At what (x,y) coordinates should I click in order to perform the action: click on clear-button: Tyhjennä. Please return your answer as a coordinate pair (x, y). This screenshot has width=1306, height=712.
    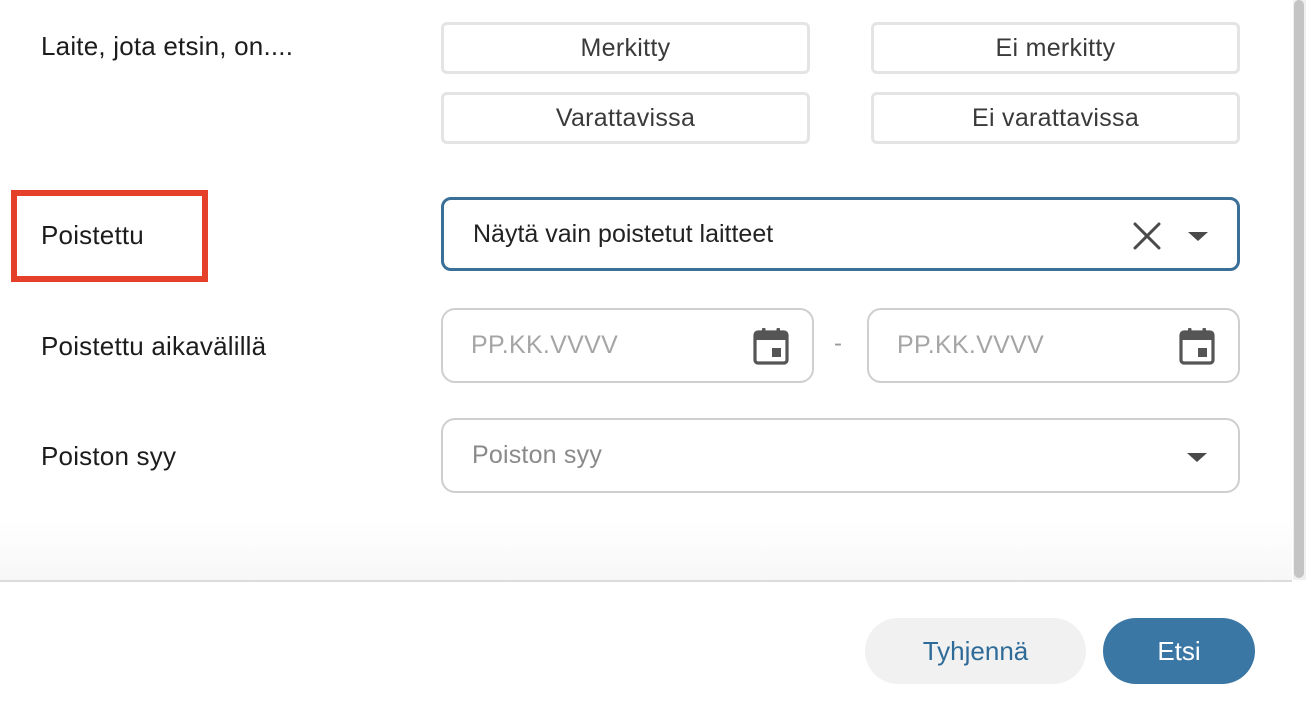
    Looking at the image, I should click on (975, 651).